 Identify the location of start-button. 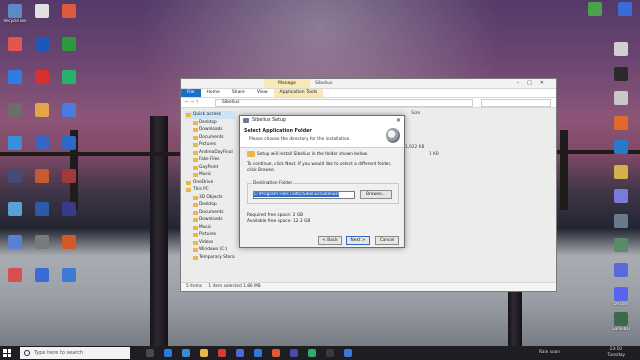
(7, 353).